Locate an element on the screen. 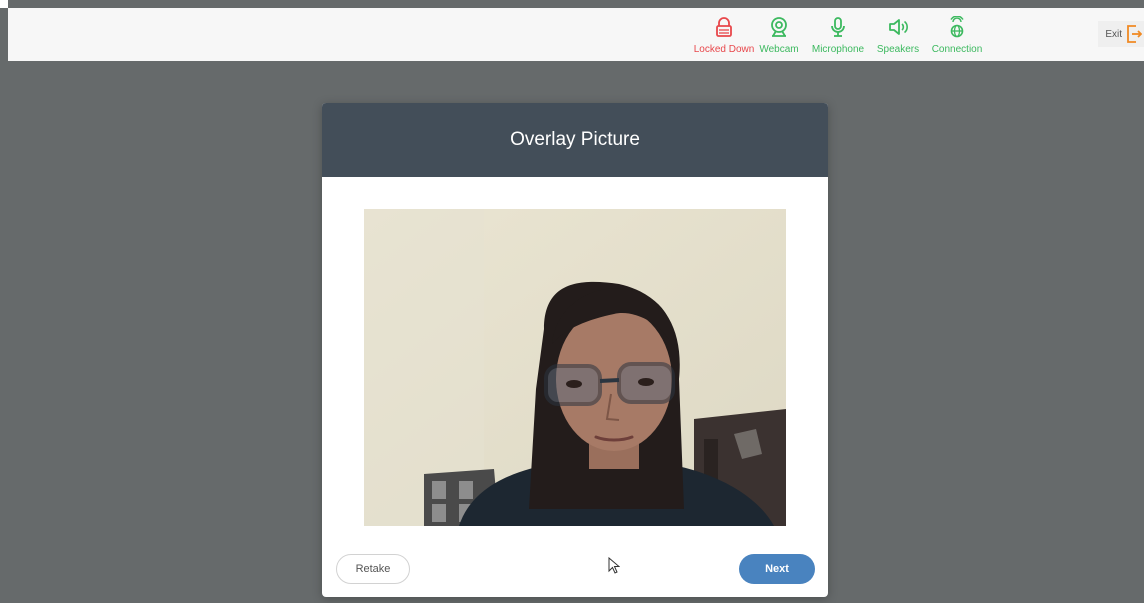 The width and height of the screenshot is (1144, 603). status-microphone: Microphone is located at coordinates (838, 31).